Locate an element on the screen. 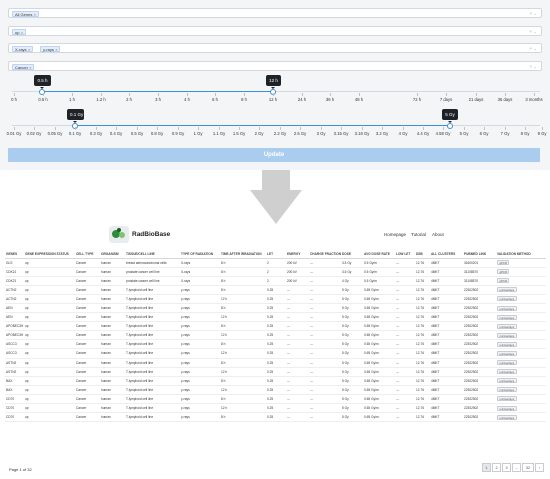 Image resolution: width=550 pixels, height=479 pixels. column-header: AVG DOSE RATE is located at coordinates (379, 254).